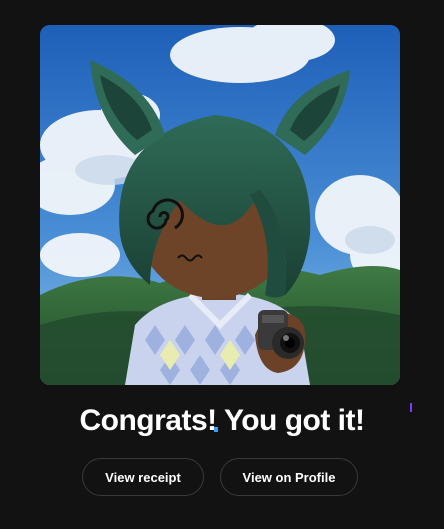 This screenshot has height=529, width=444. I want to click on success-title: Congrats! You got it!, so click(222, 420).